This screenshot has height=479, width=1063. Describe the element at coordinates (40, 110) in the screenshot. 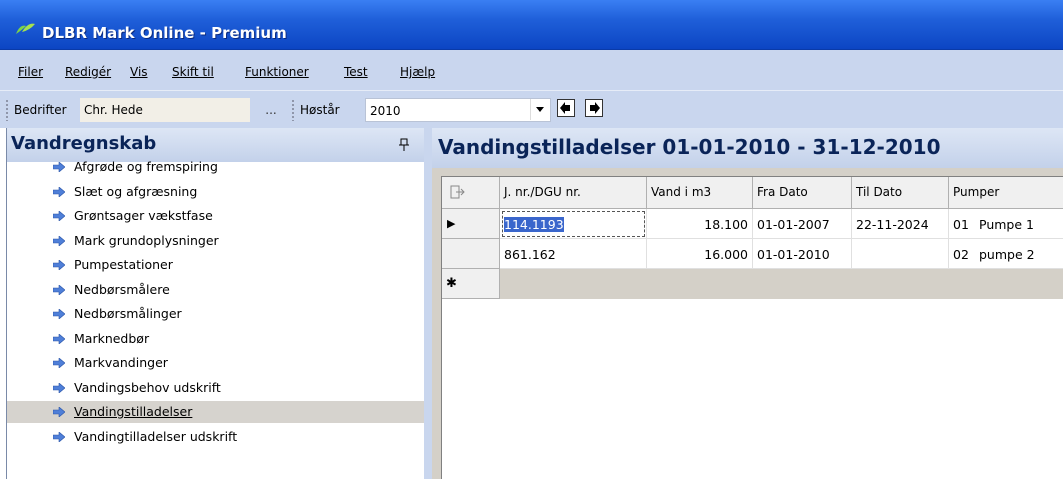

I see `company-label: Bedrifter` at that location.